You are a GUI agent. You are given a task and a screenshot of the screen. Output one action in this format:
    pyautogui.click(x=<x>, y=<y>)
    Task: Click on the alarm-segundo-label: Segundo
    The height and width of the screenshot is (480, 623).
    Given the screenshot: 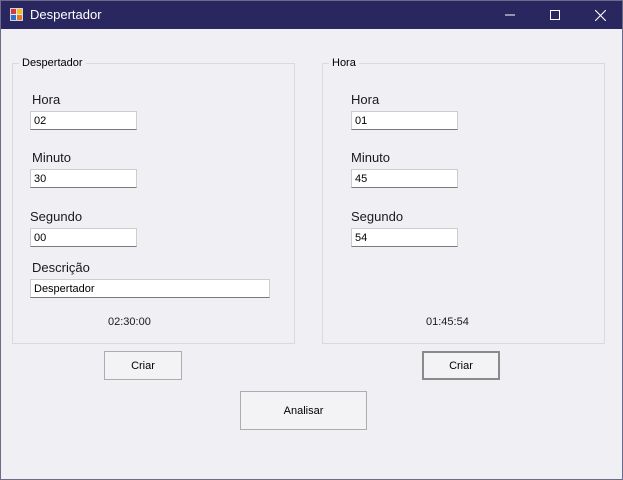 What is the action you would take?
    pyautogui.click(x=56, y=216)
    